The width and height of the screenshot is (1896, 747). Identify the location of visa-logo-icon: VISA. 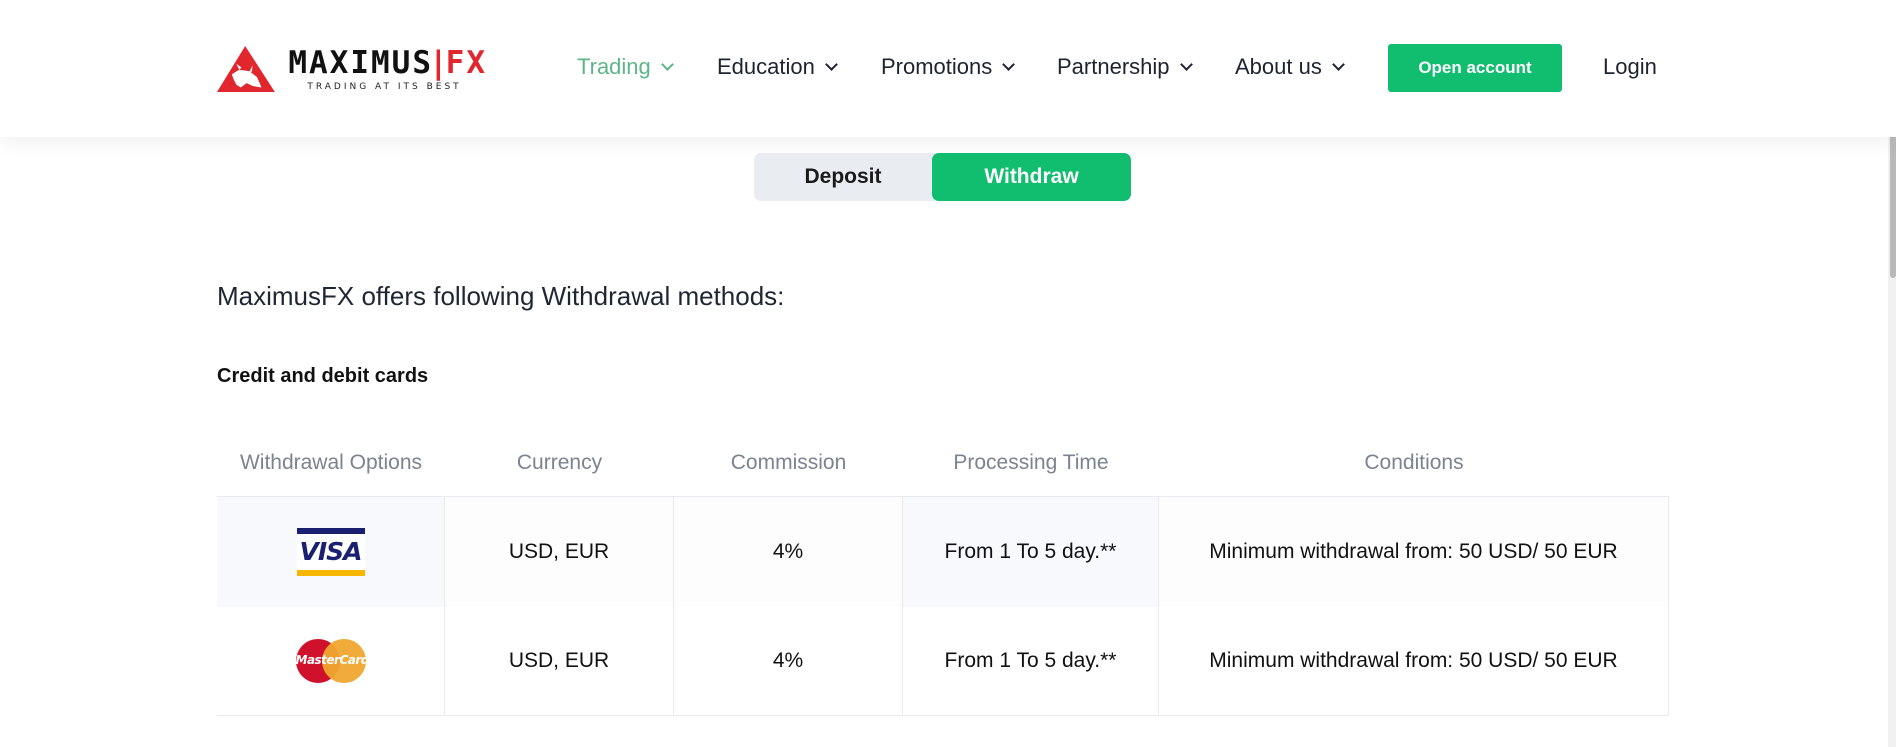
(330, 552).